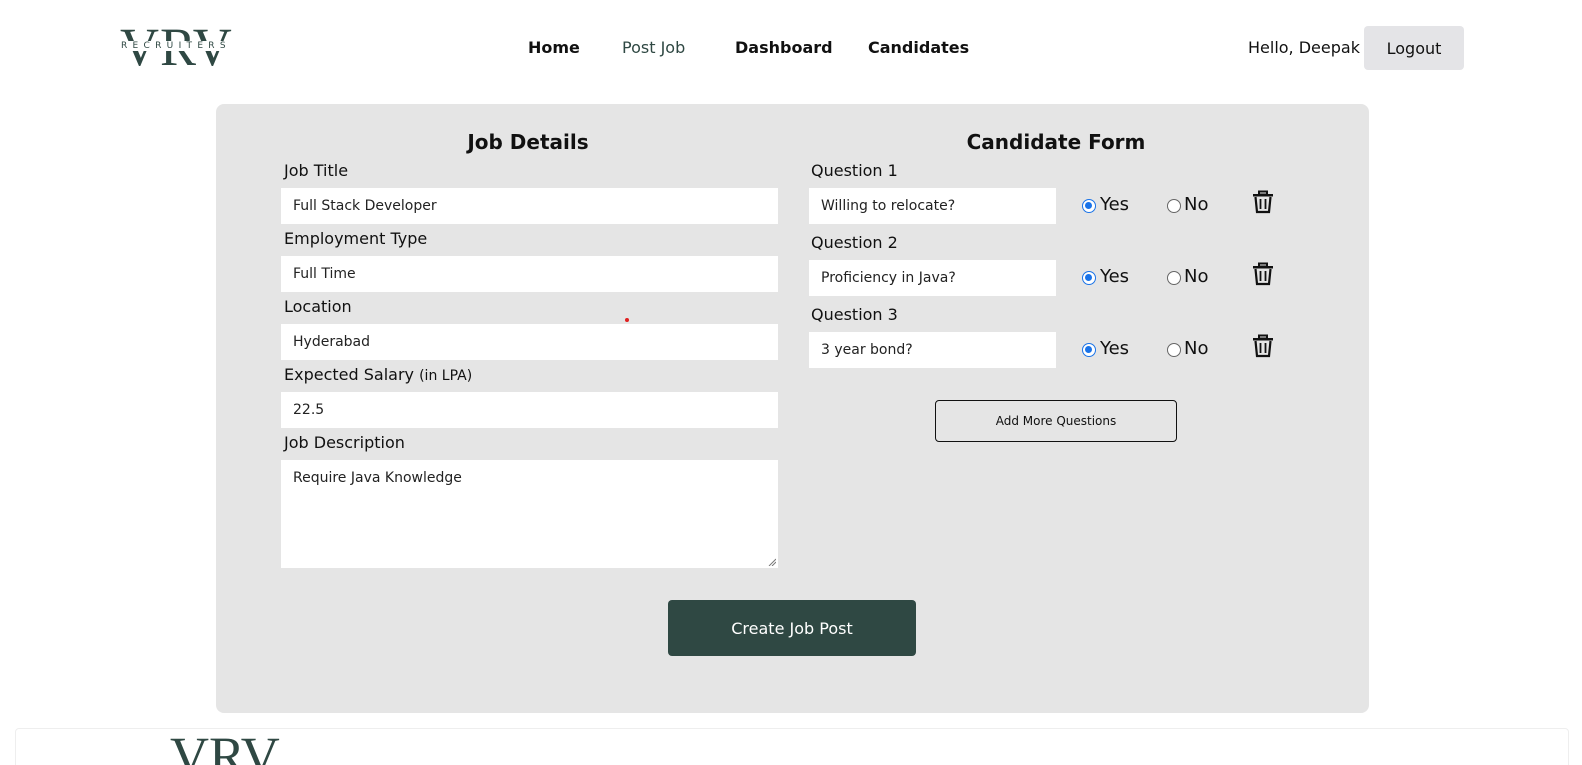 The image size is (1582, 765). Describe the element at coordinates (344, 442) in the screenshot. I see `description-label: Job Description` at that location.